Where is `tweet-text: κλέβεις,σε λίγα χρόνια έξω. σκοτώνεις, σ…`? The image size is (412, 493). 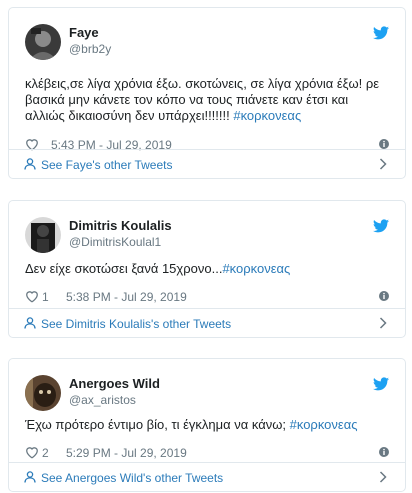
tweet-text: κλέβεις,σε λίγα χρόνια έξω. σκοτώνεις, σ… is located at coordinates (207, 100).